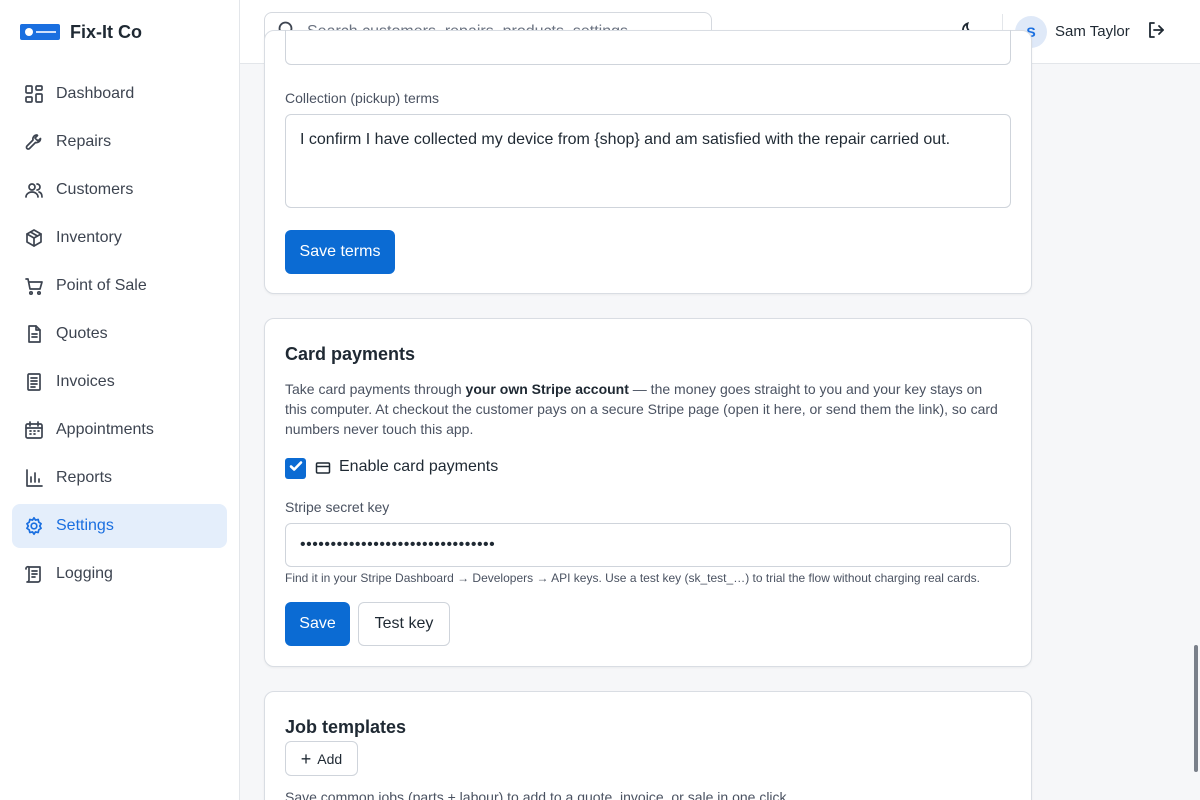 The image size is (1200, 800). I want to click on user-name: Sam Taylor, so click(1092, 31).